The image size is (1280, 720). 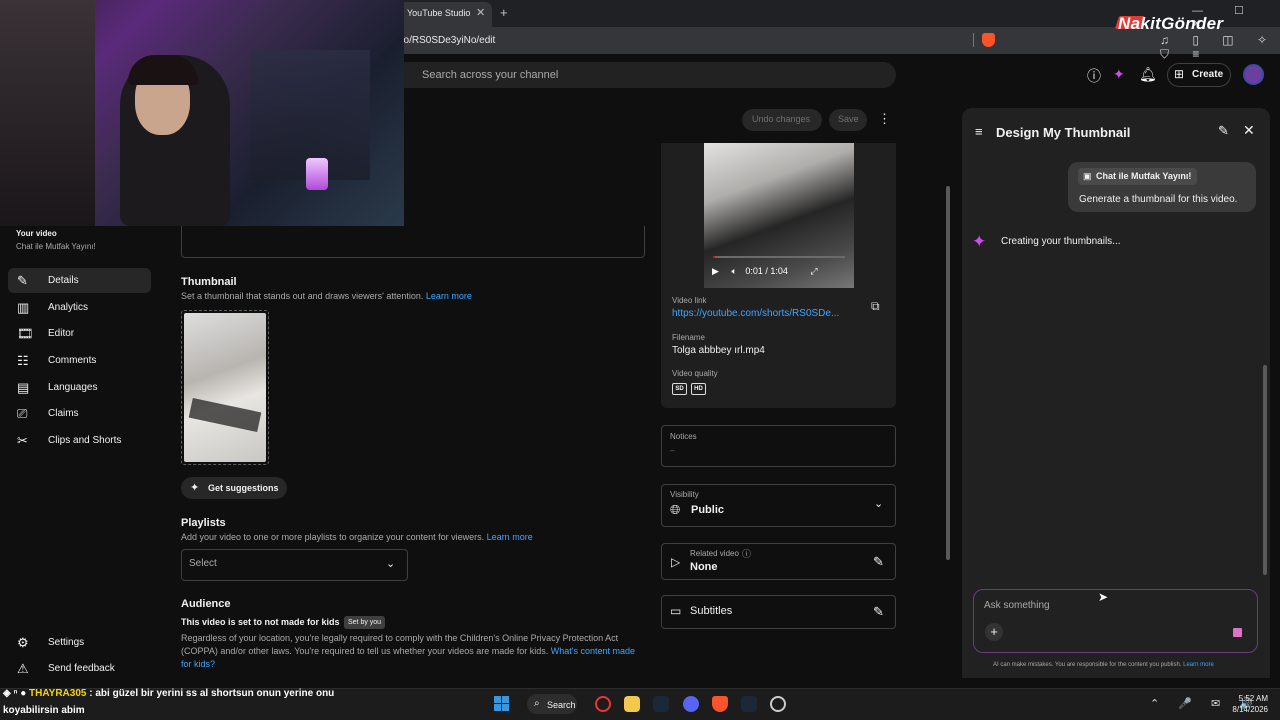 What do you see at coordinates (1179, 74) in the screenshot?
I see `video-camera-icon: ⊞` at bounding box center [1179, 74].